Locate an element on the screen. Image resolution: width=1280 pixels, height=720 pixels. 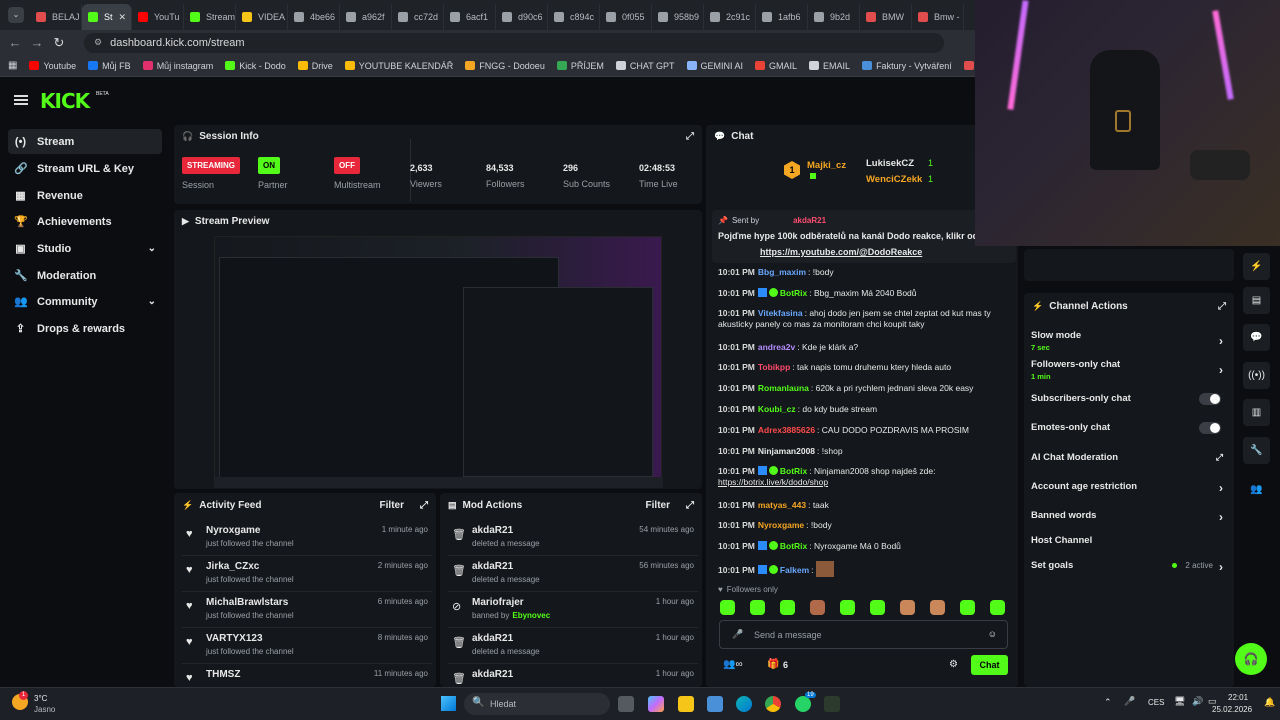
browser-tab: 1afb6 is located at coordinates (782, 17).